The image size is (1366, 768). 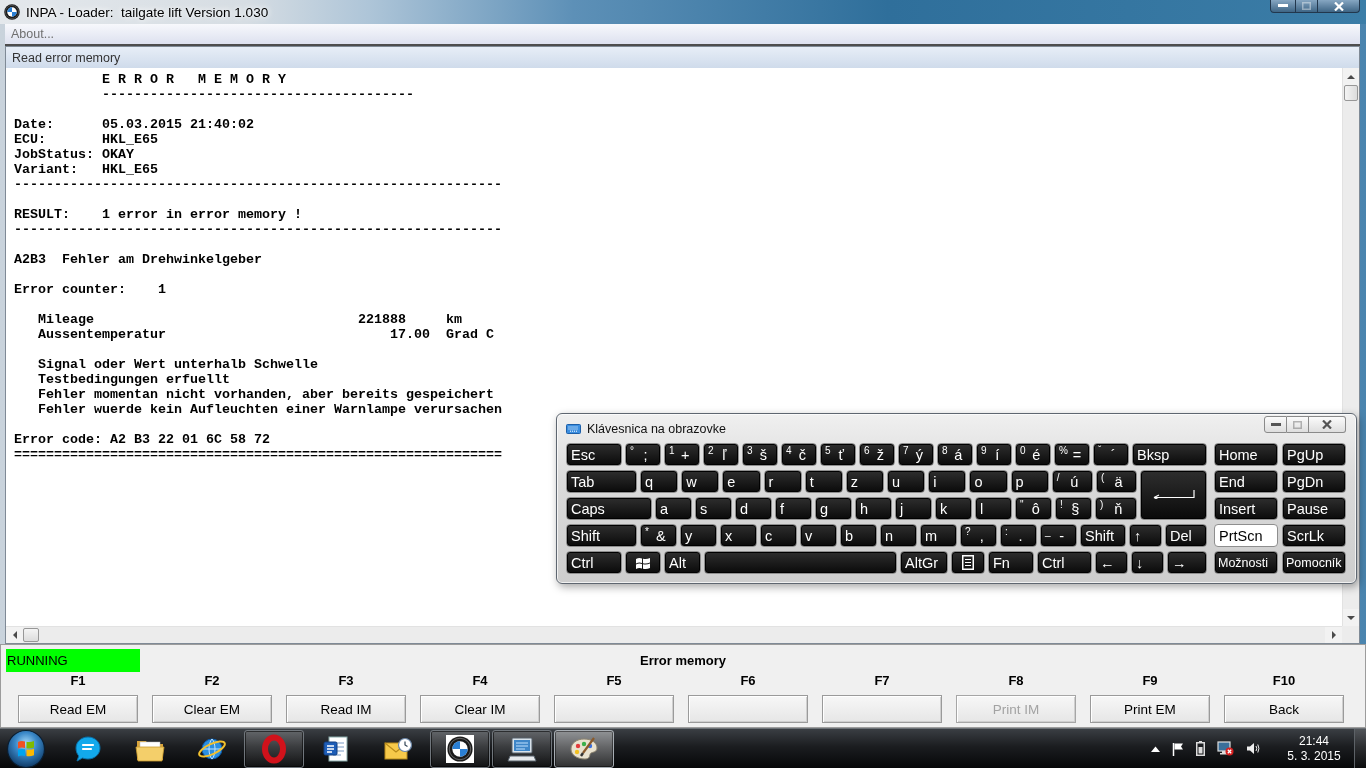 What do you see at coordinates (800, 562) in the screenshot?
I see `space-bar` at bounding box center [800, 562].